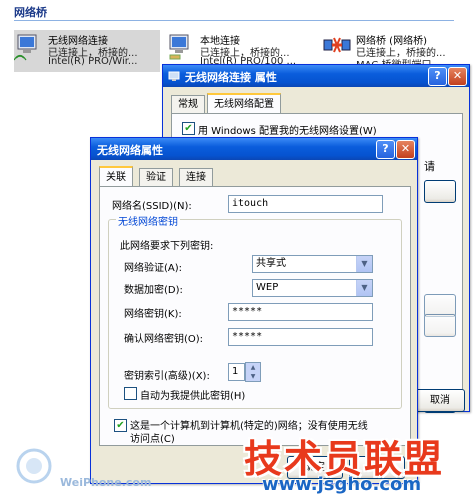  I want to click on section-title: 网络桥, so click(30, 12).